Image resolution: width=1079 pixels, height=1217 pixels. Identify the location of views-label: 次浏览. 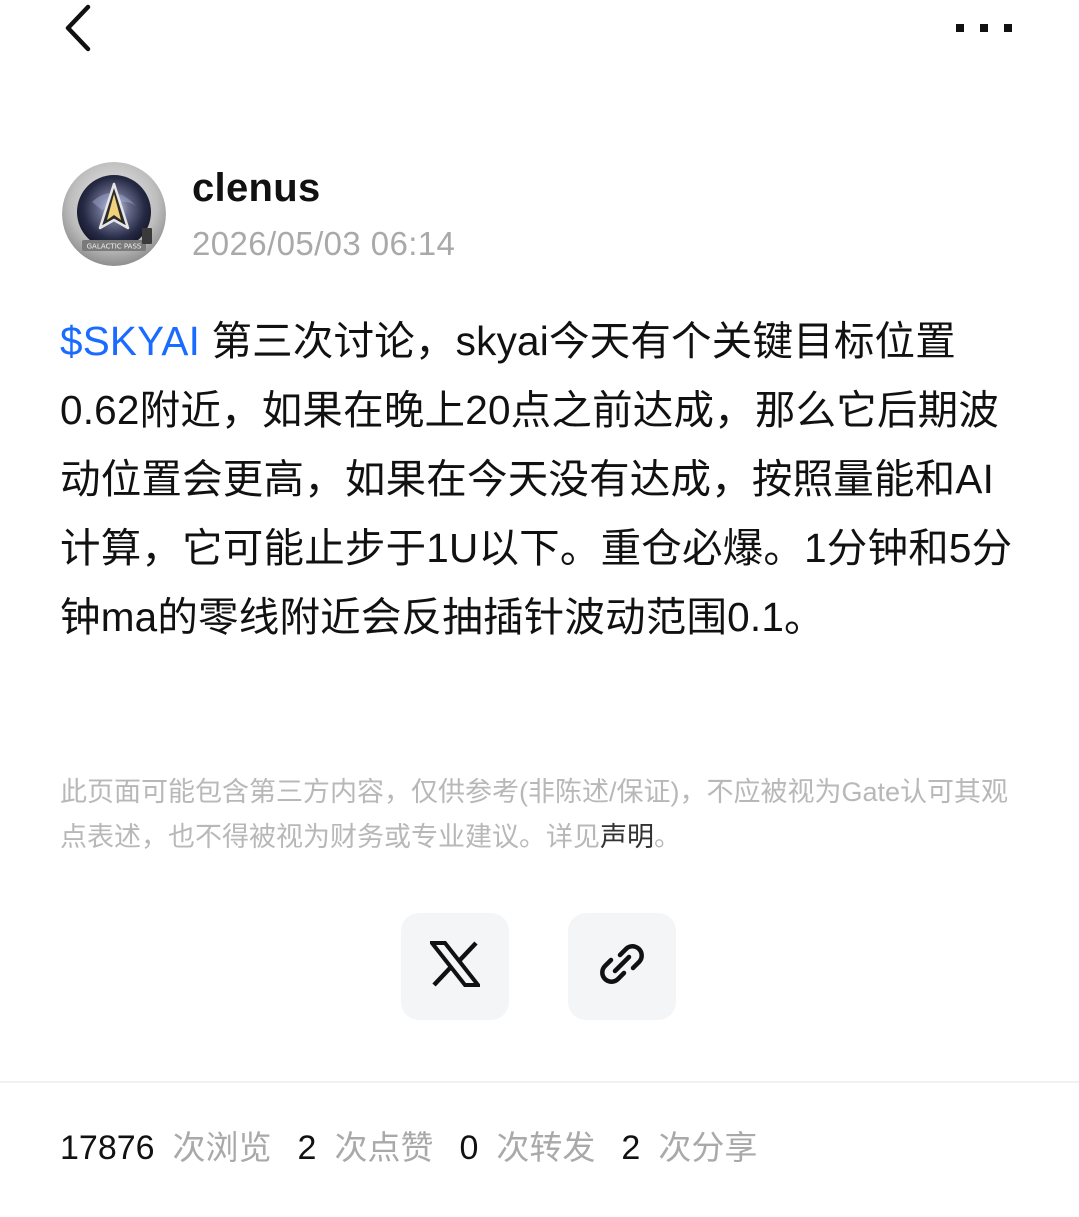
(222, 1147).